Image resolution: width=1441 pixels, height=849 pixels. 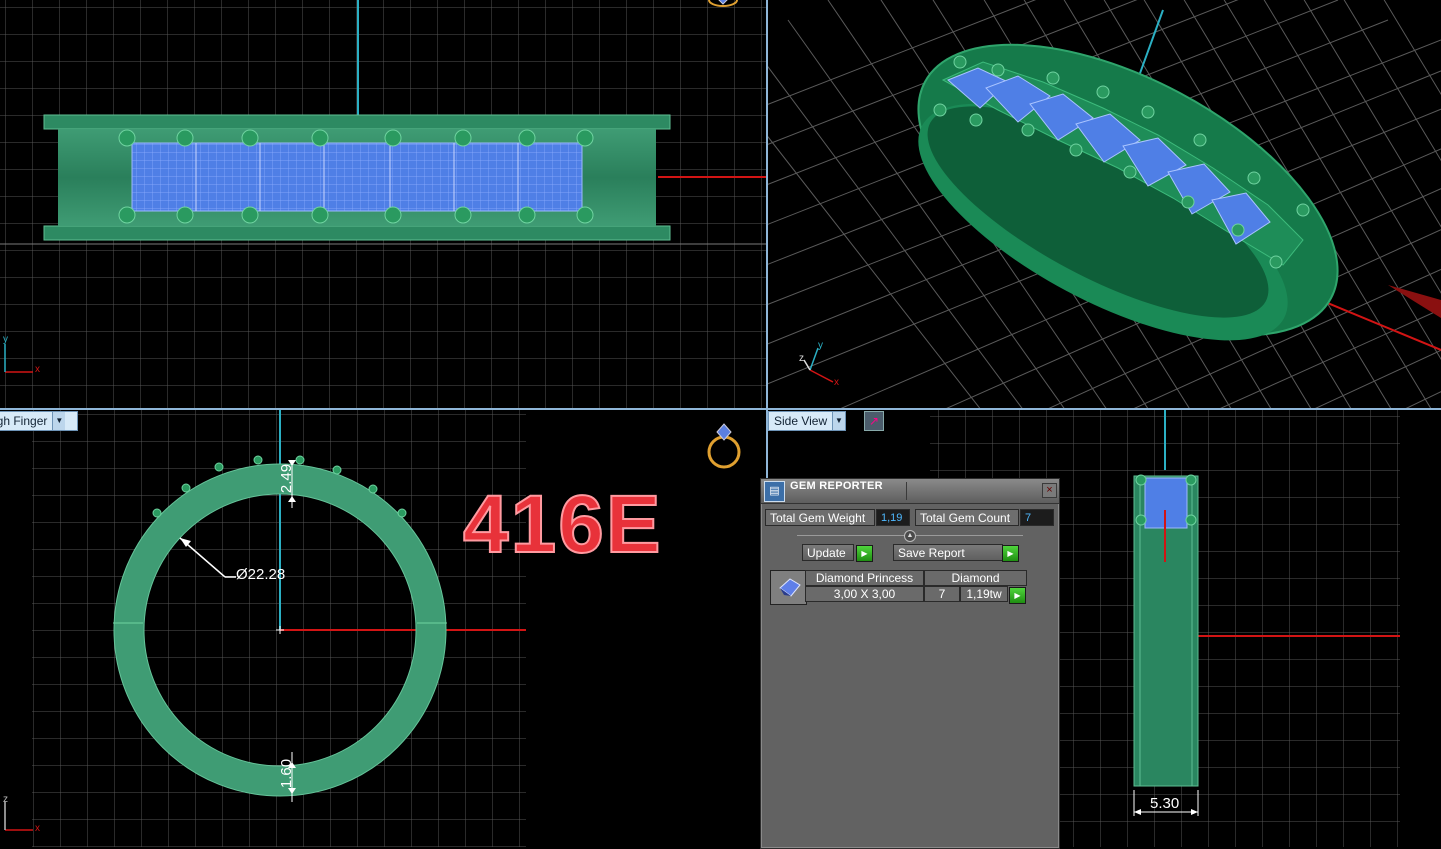 I want to click on princess-diamond-icon, so click(x=788, y=587).